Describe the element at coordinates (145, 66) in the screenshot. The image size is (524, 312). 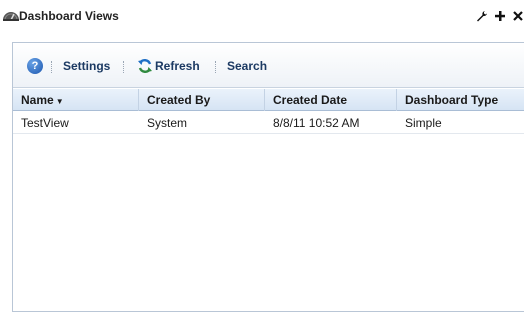
I see `refresh-icon` at that location.